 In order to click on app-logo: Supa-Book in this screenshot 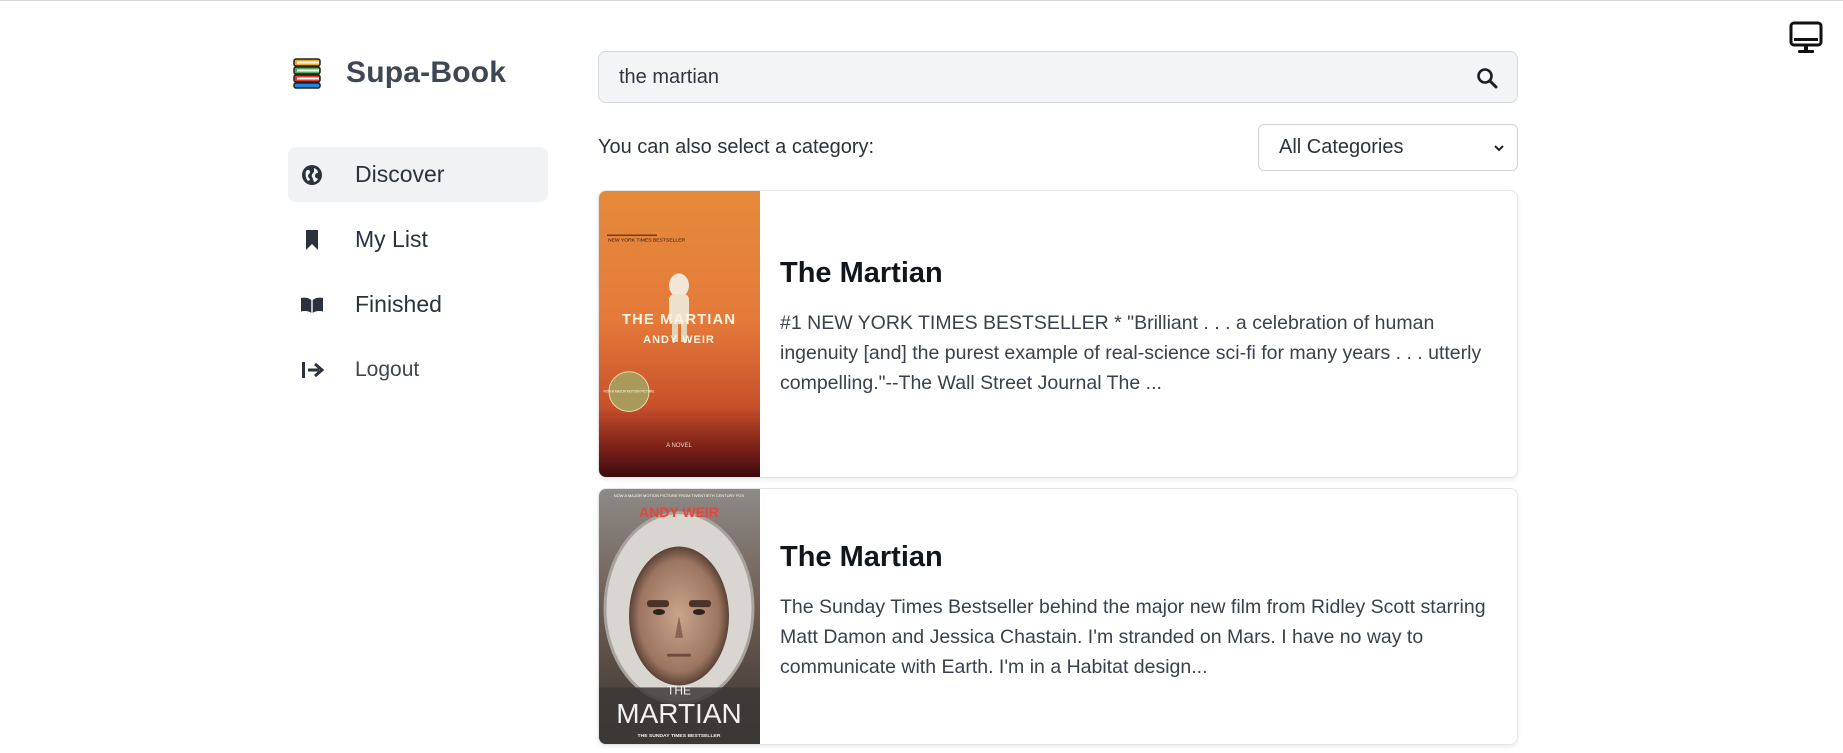, I will do `click(398, 73)`.